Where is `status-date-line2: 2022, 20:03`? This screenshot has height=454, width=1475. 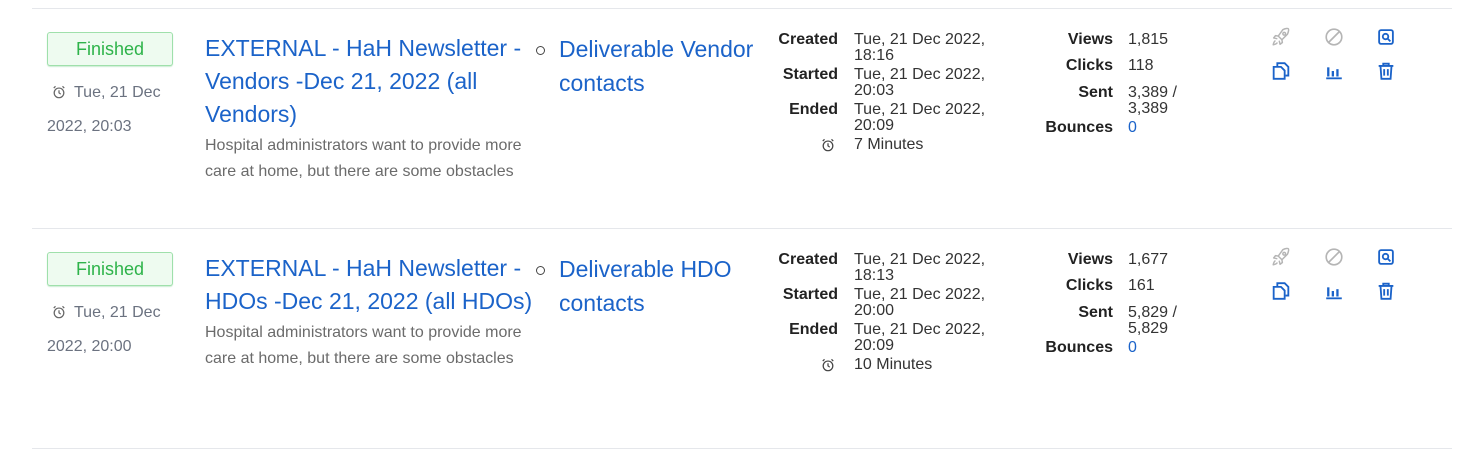
status-date-line2: 2022, 20:03 is located at coordinates (89, 126).